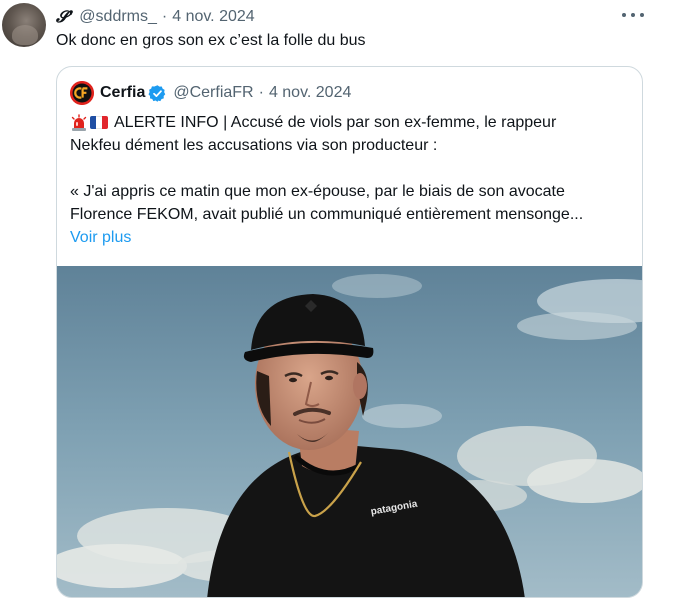  I want to click on more-horizontal-icon, so click(633, 15).